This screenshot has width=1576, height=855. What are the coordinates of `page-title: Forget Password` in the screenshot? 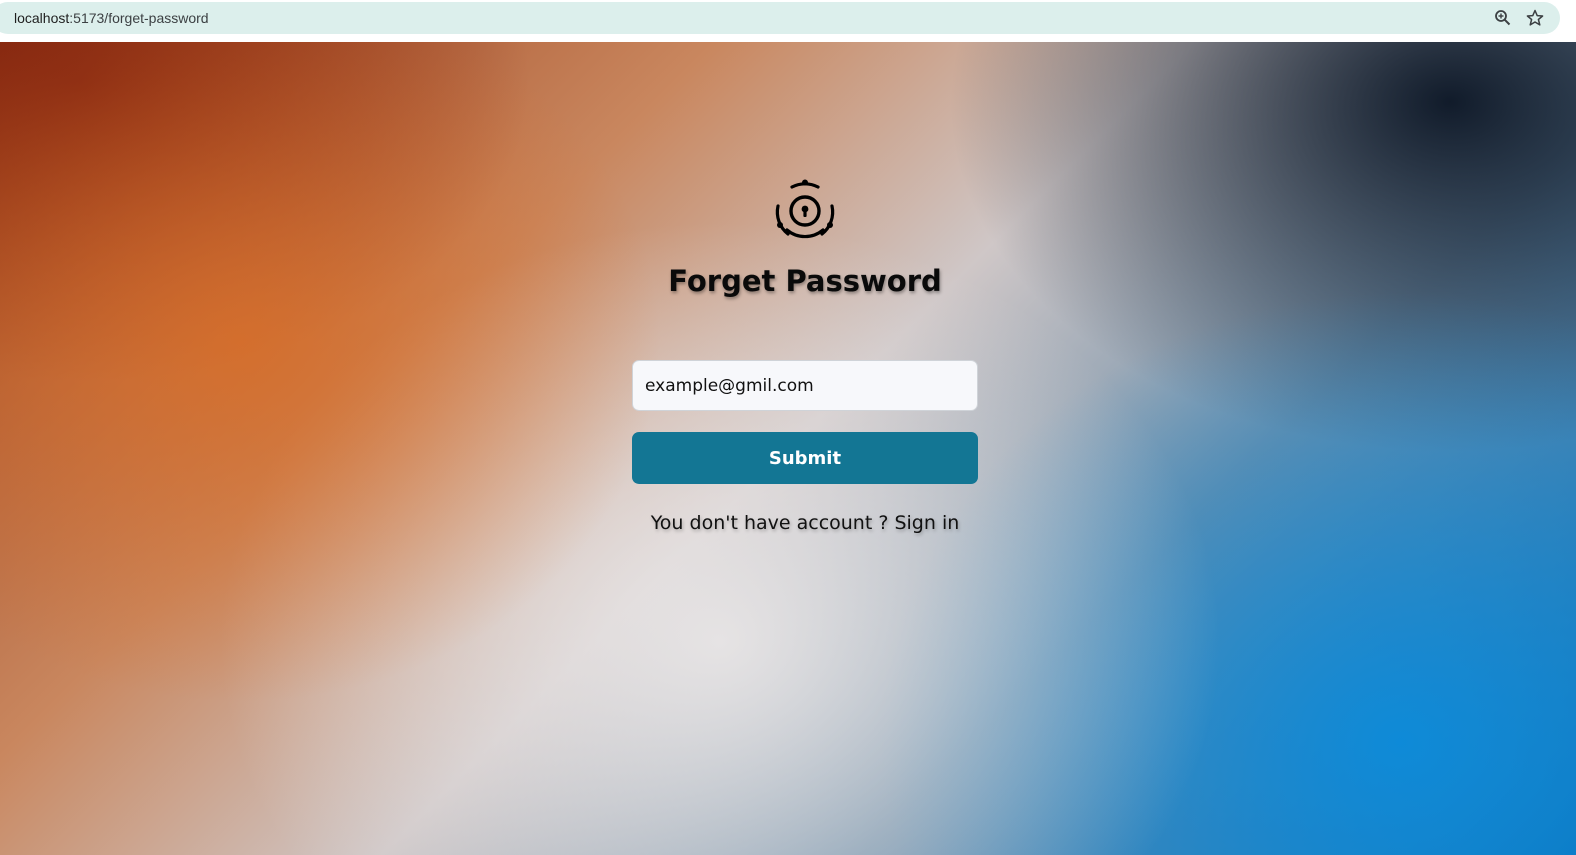 It's located at (805, 281).